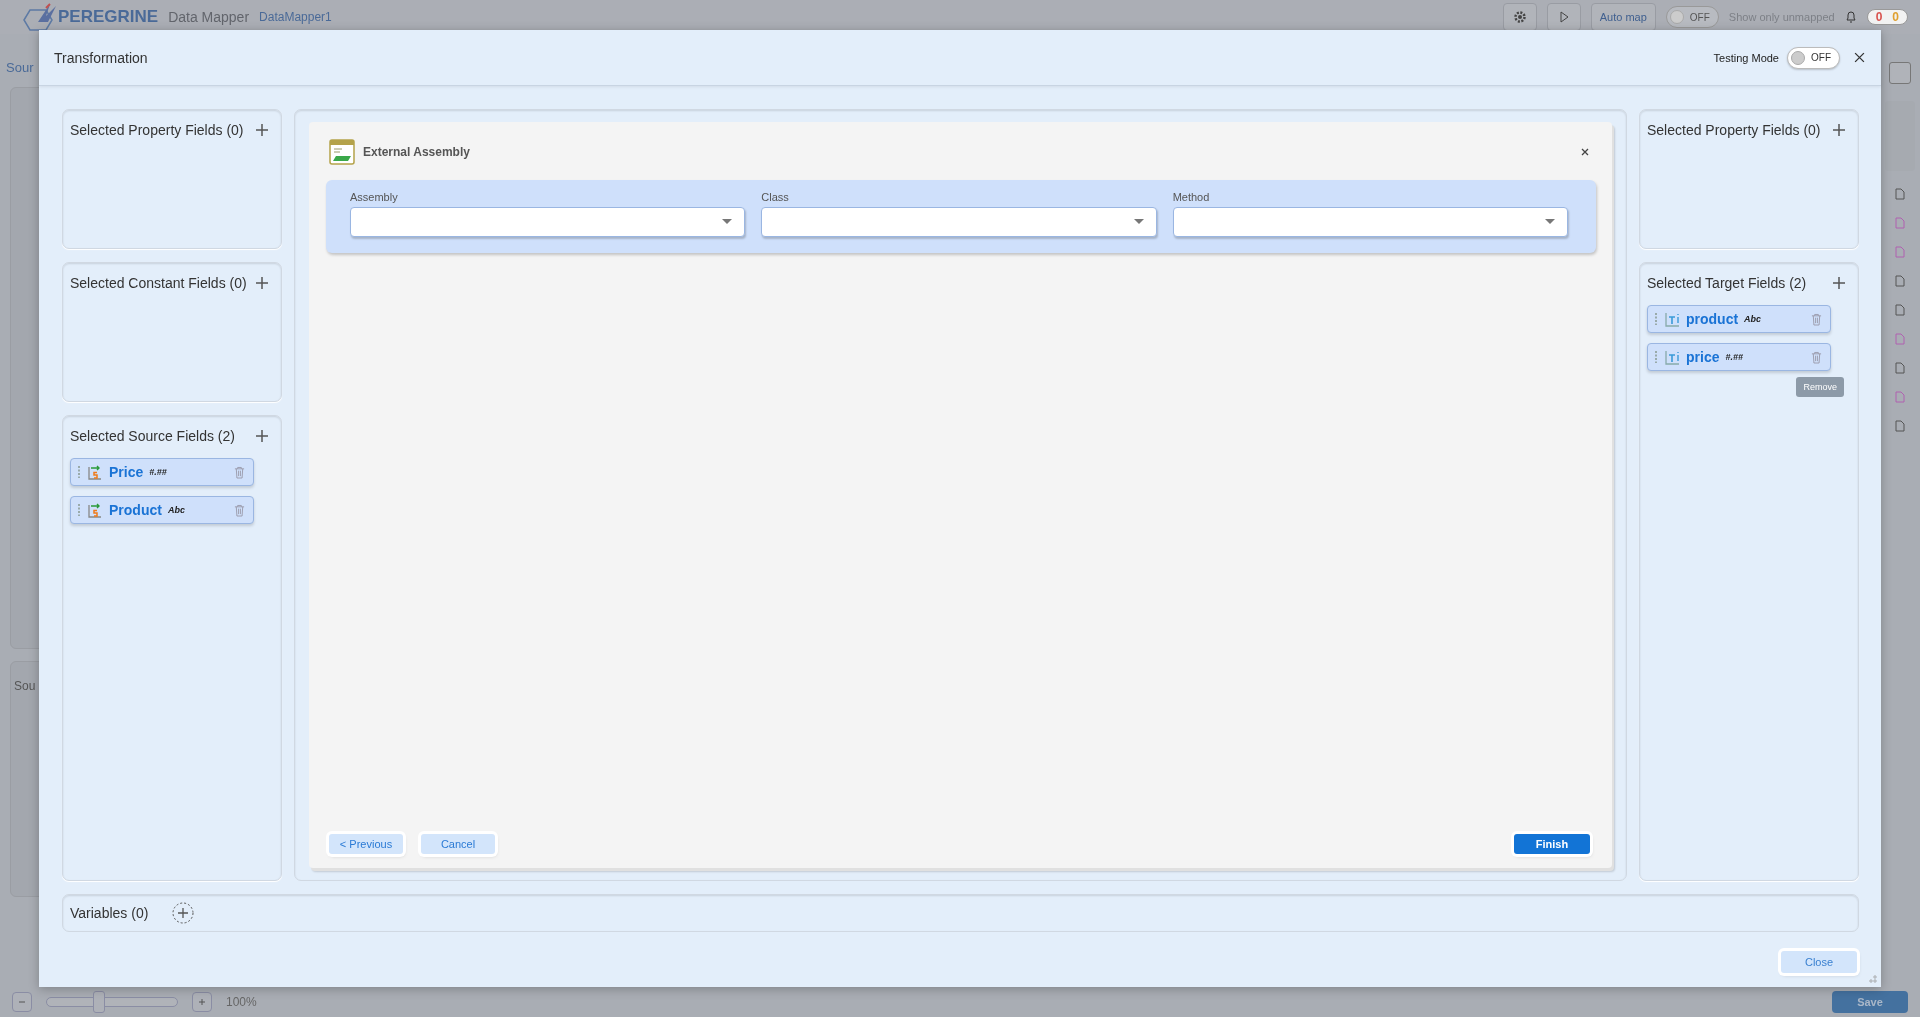  What do you see at coordinates (183, 913) in the screenshot?
I see `add-variable-icon` at bounding box center [183, 913].